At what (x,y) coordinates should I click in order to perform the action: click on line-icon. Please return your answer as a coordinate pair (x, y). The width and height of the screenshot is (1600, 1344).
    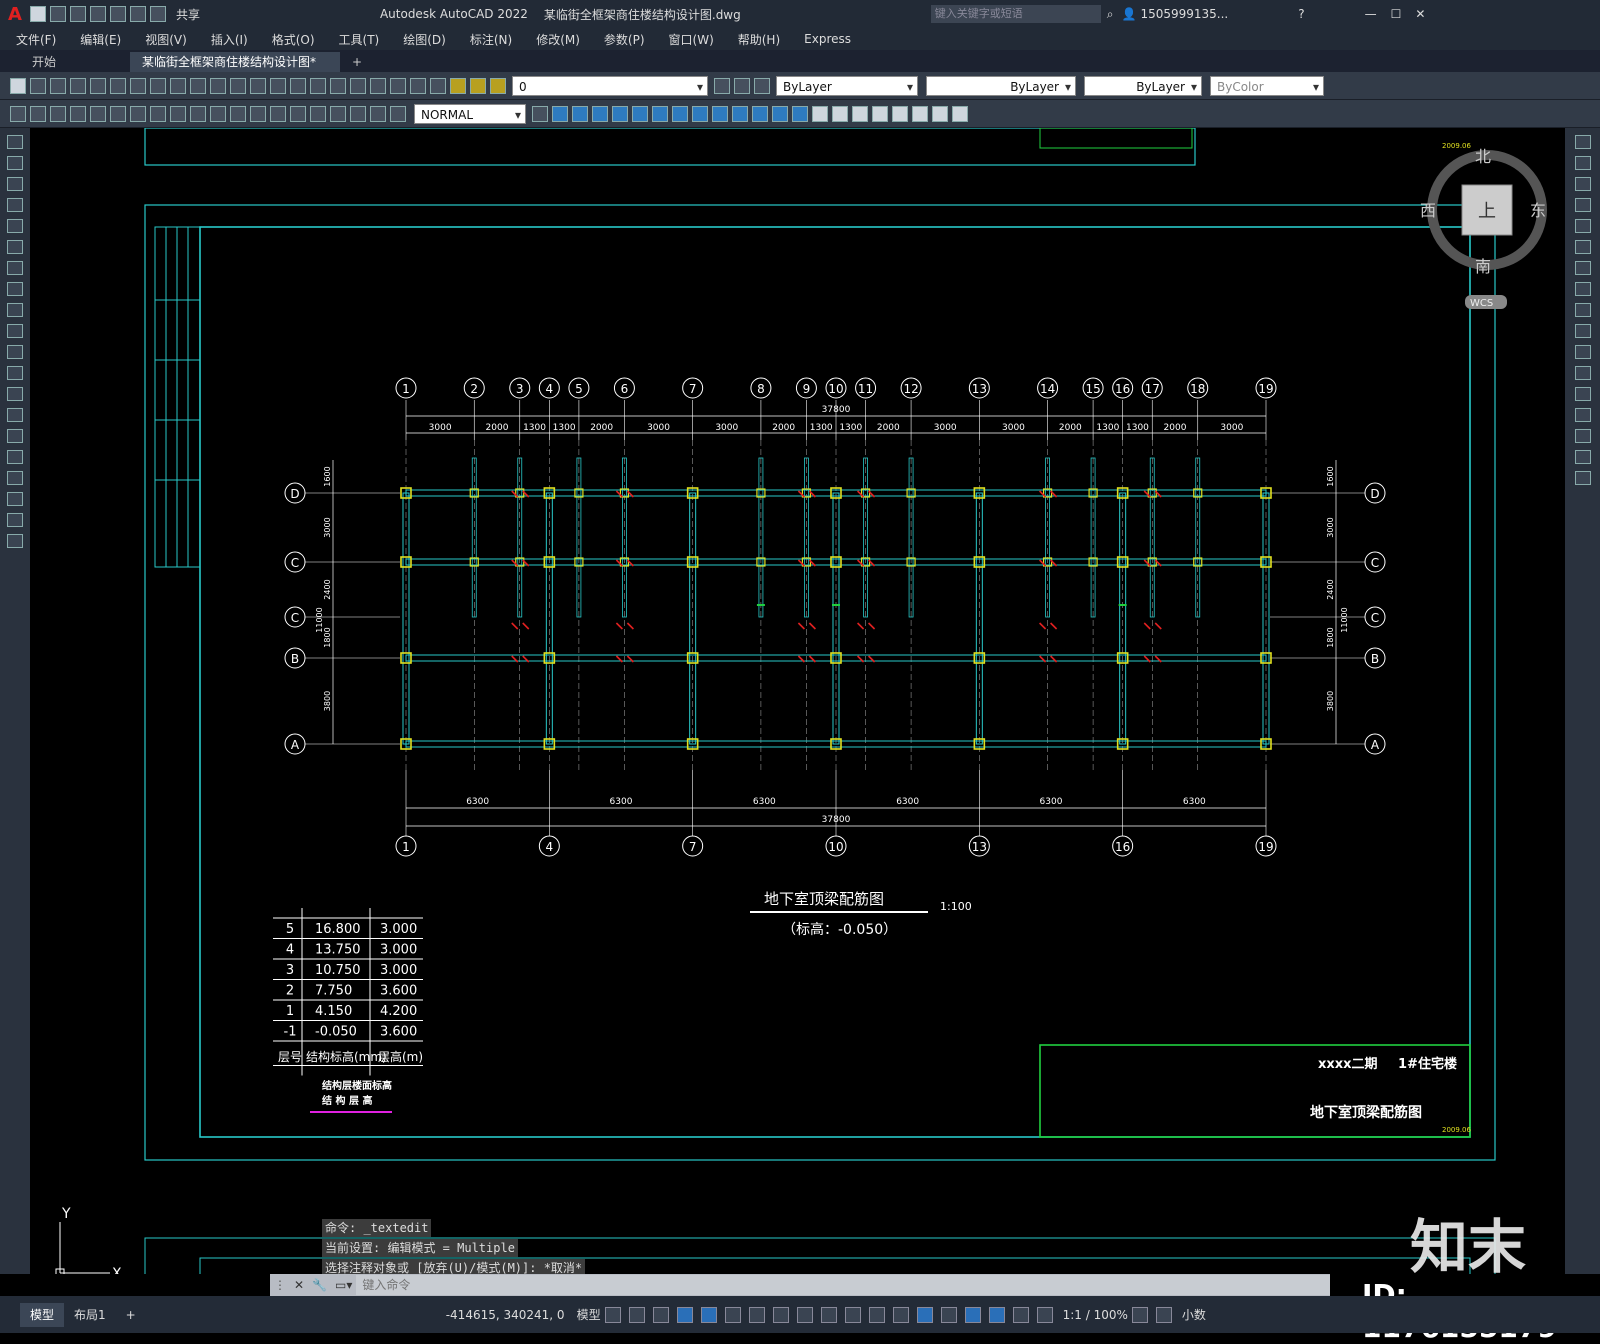
    Looking at the image, I should click on (15, 142).